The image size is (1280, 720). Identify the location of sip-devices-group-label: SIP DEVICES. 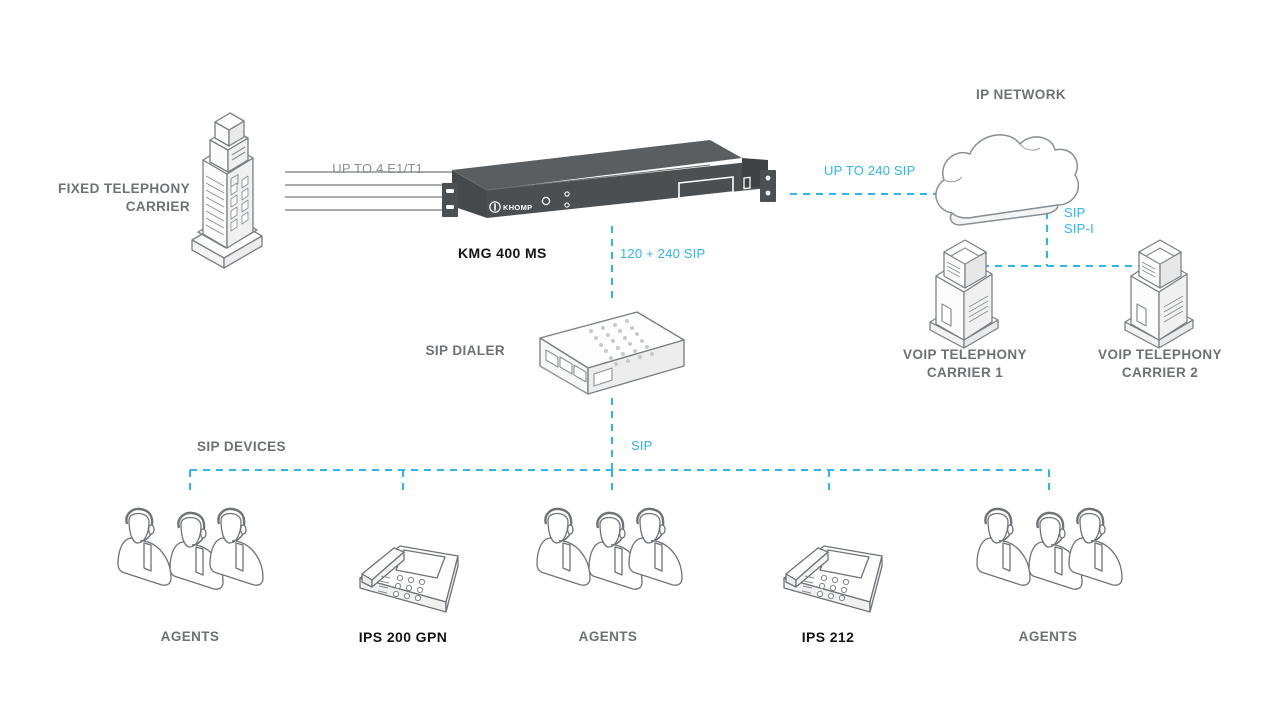
(241, 446).